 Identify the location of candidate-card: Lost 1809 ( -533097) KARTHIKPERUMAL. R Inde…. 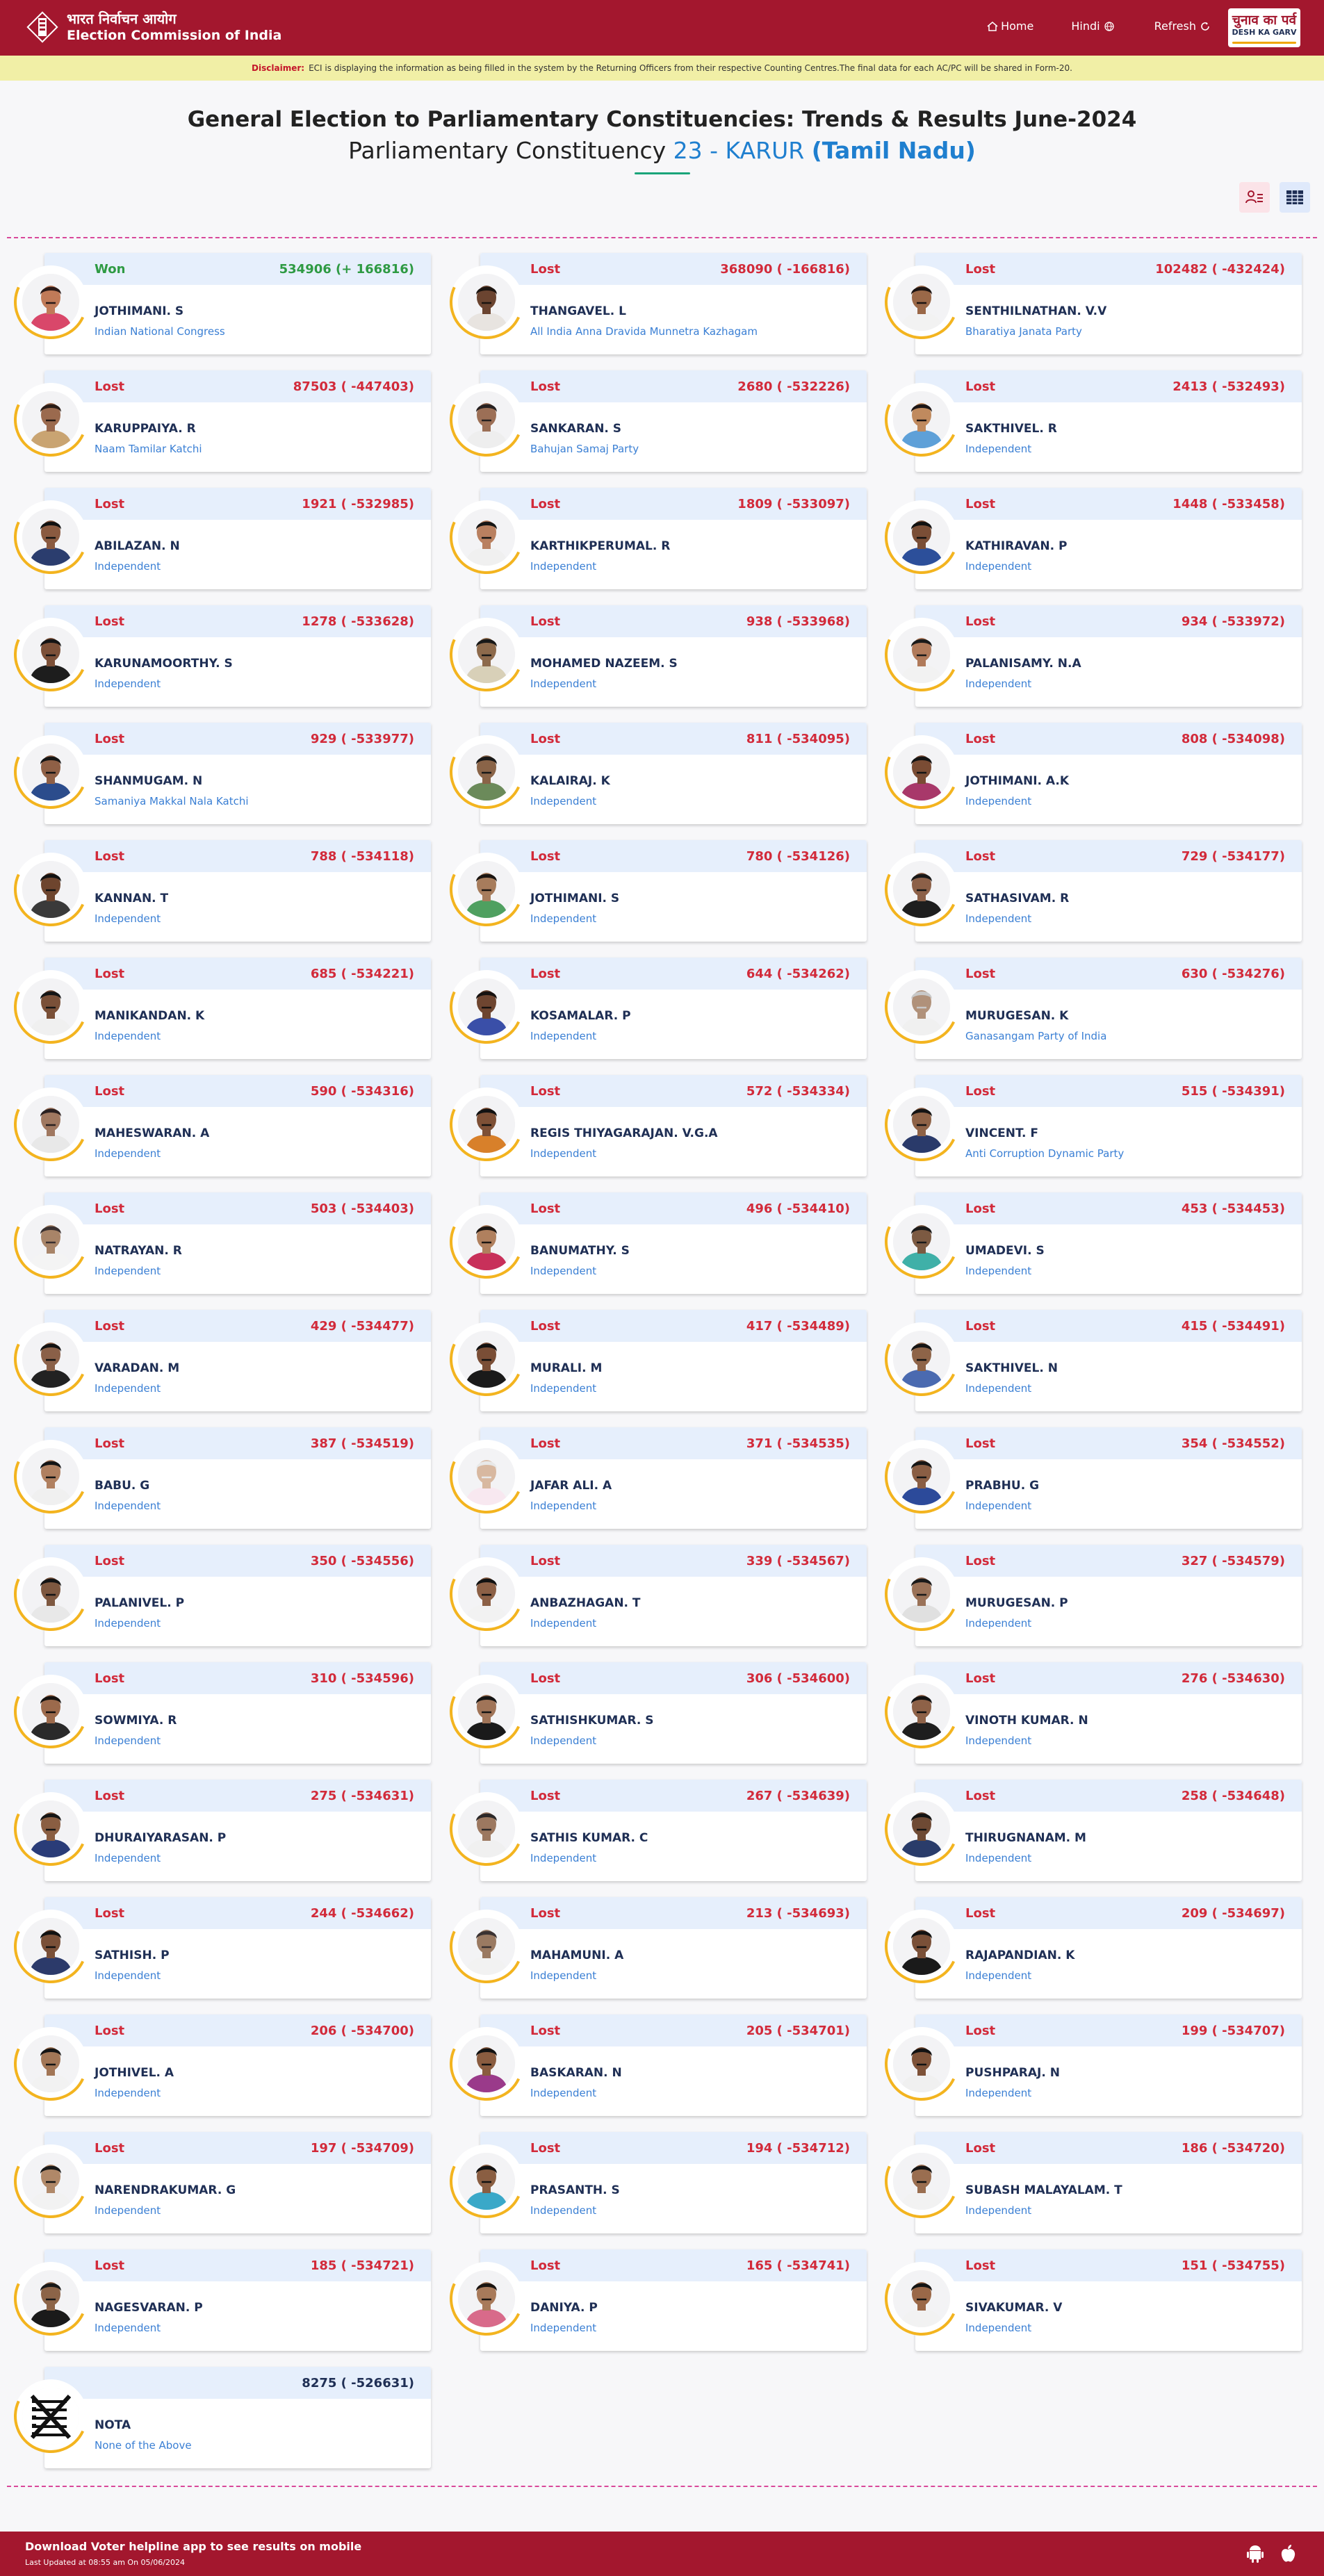
(653, 538).